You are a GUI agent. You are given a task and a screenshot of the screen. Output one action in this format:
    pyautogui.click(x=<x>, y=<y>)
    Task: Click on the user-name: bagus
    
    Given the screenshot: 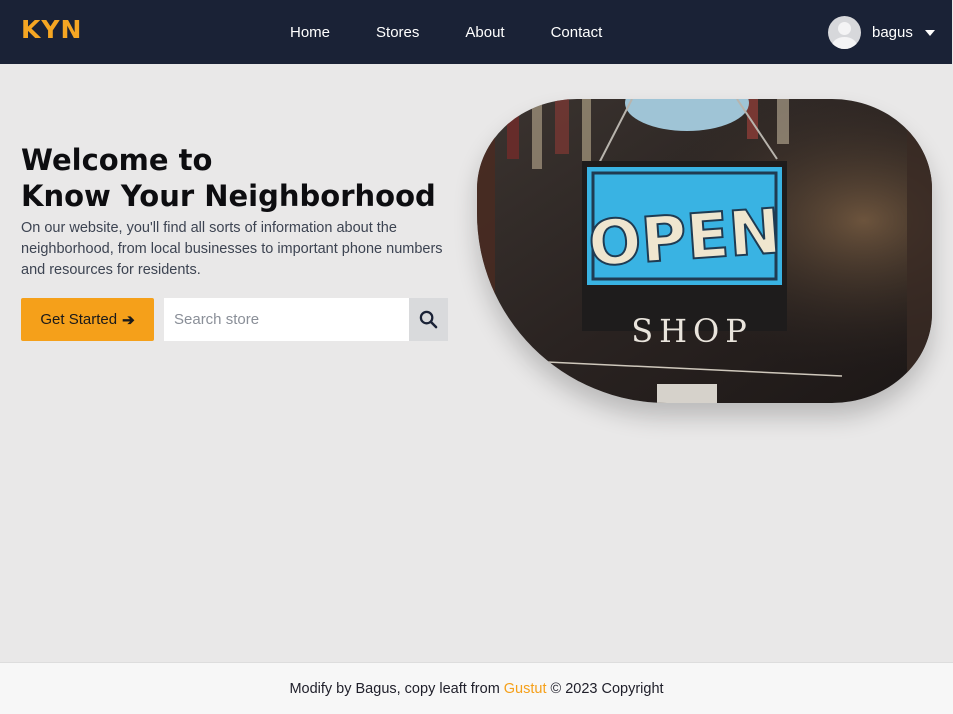 What is the action you would take?
    pyautogui.click(x=892, y=32)
    